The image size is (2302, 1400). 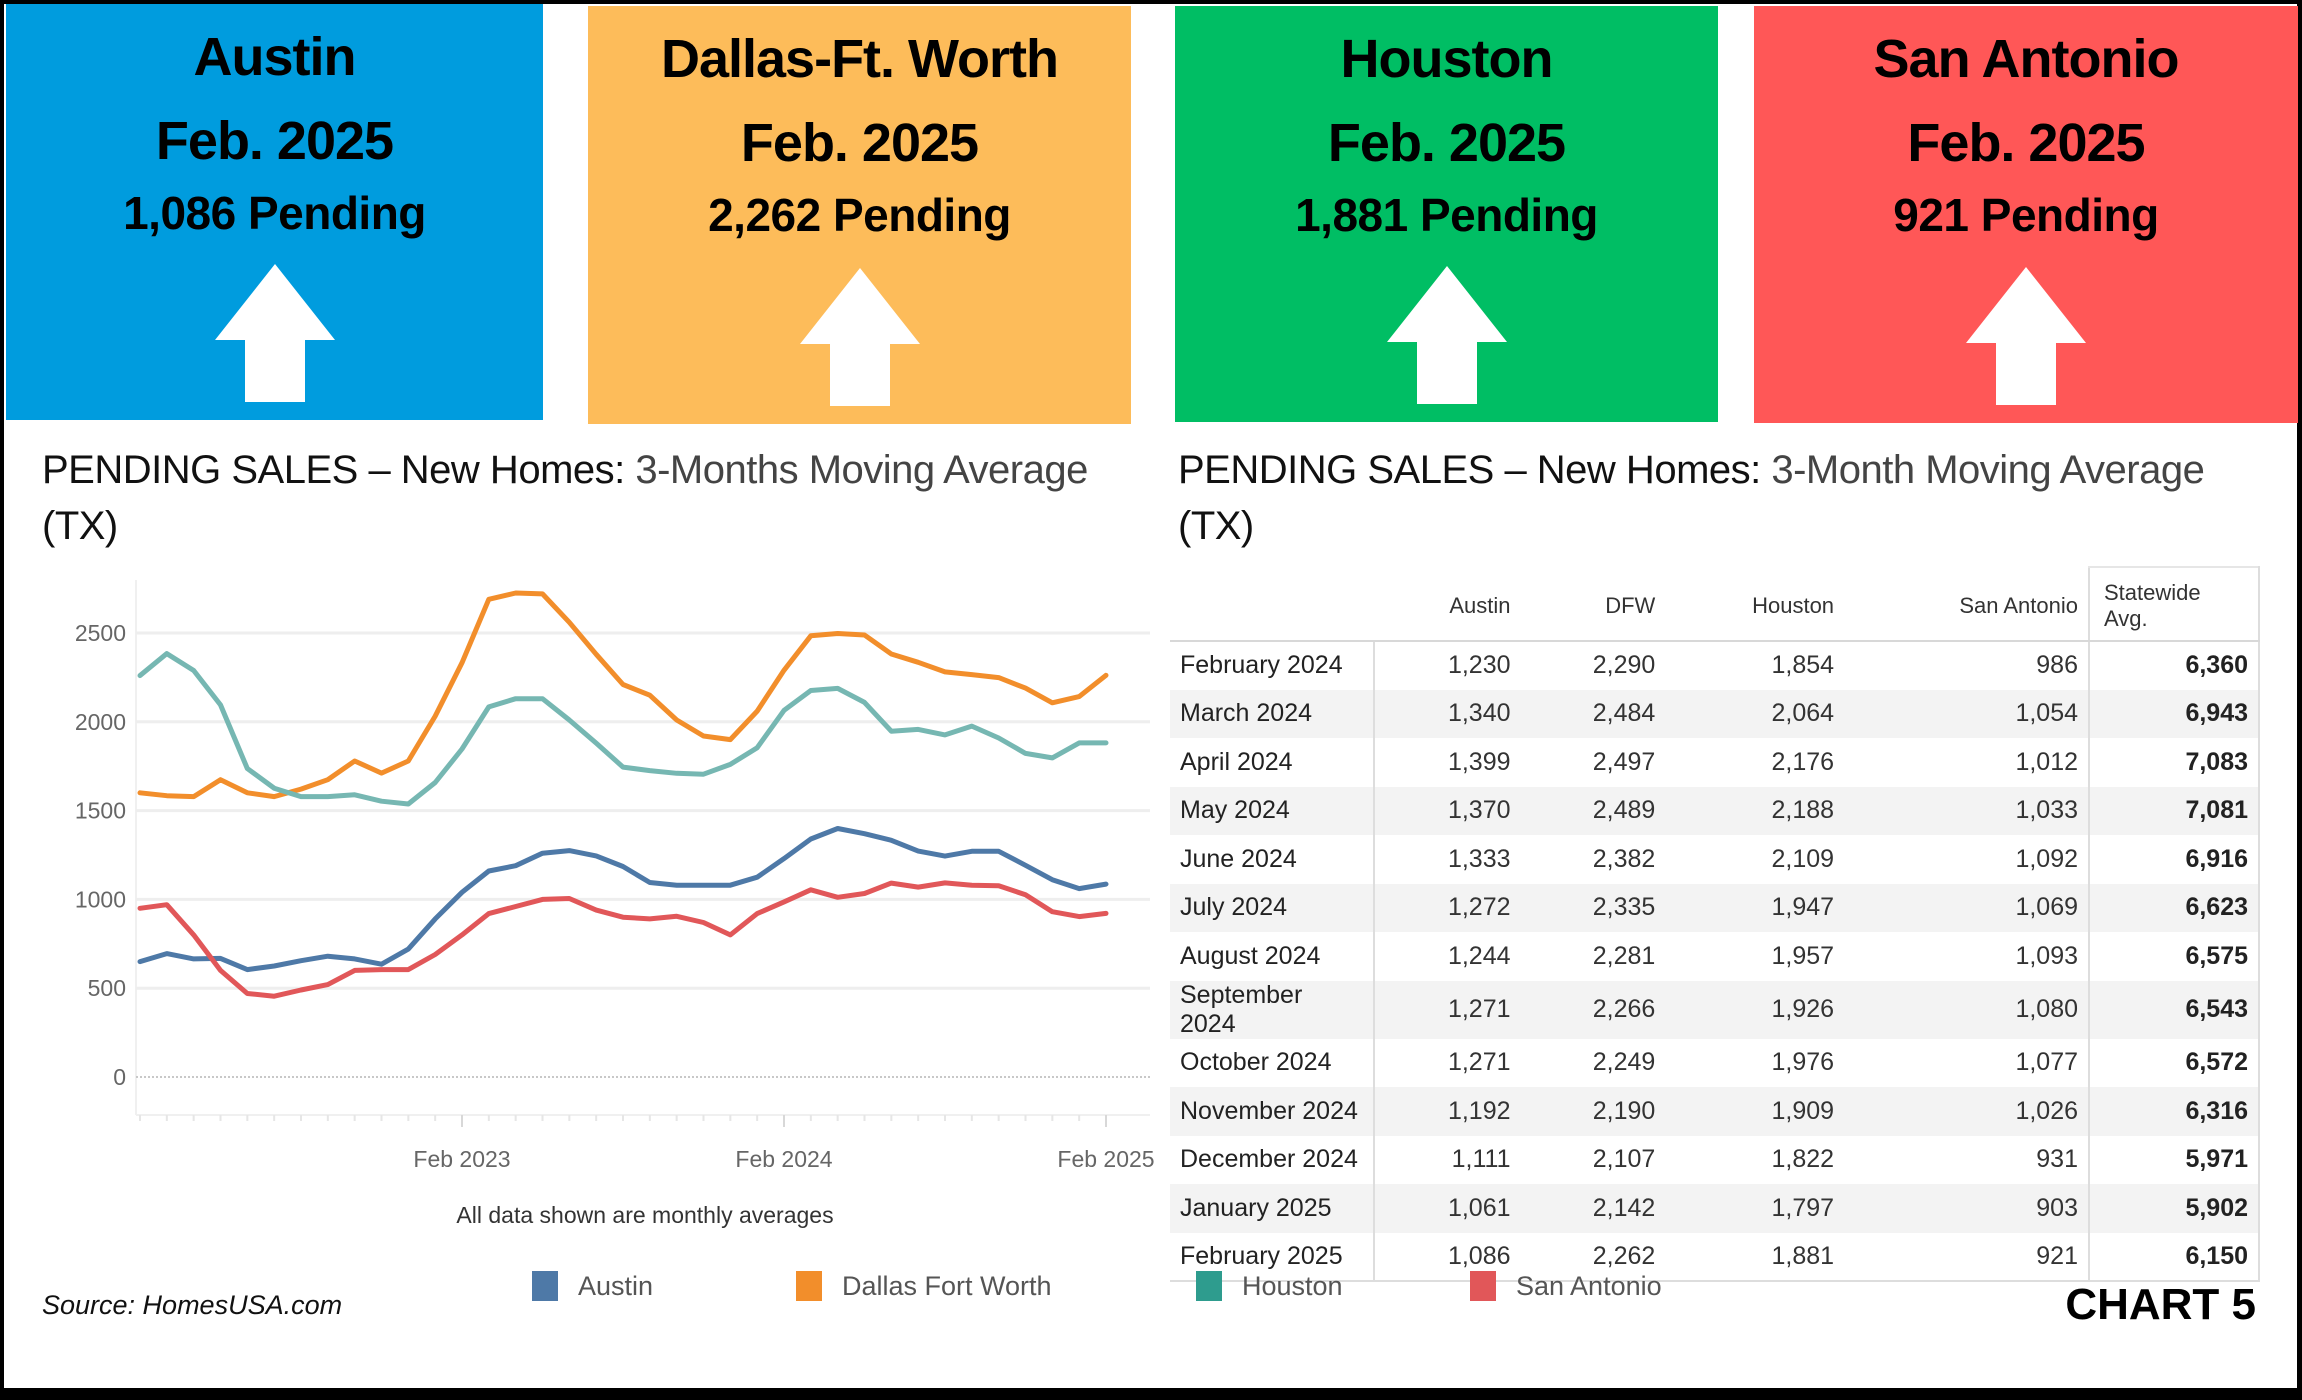 What do you see at coordinates (1803, 1159) in the screenshot?
I see `table-cell-houston: 1,822` at bounding box center [1803, 1159].